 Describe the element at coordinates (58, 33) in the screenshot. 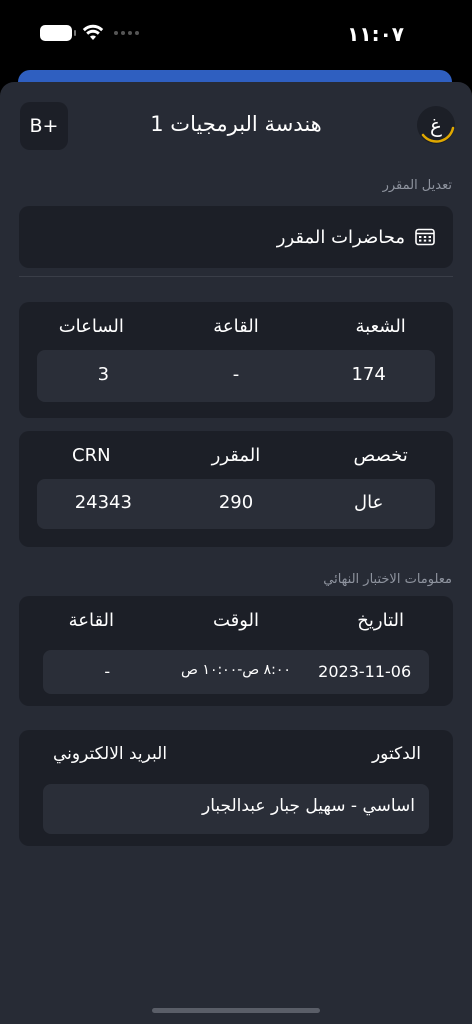

I see `battery-icon` at that location.